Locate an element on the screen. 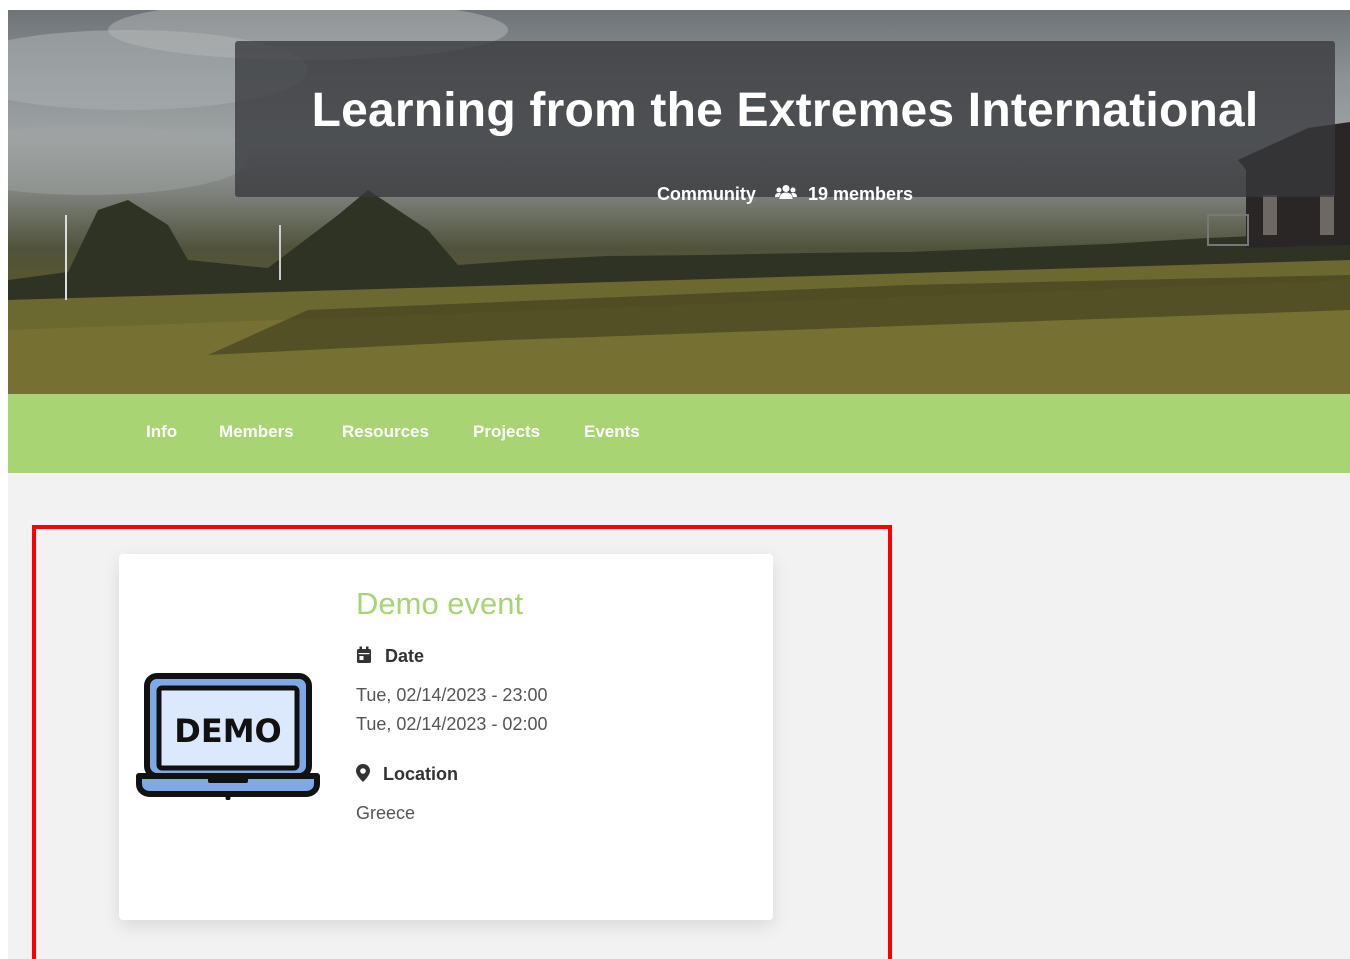 The width and height of the screenshot is (1350, 959). map-marker-icon is located at coordinates (369, 774).